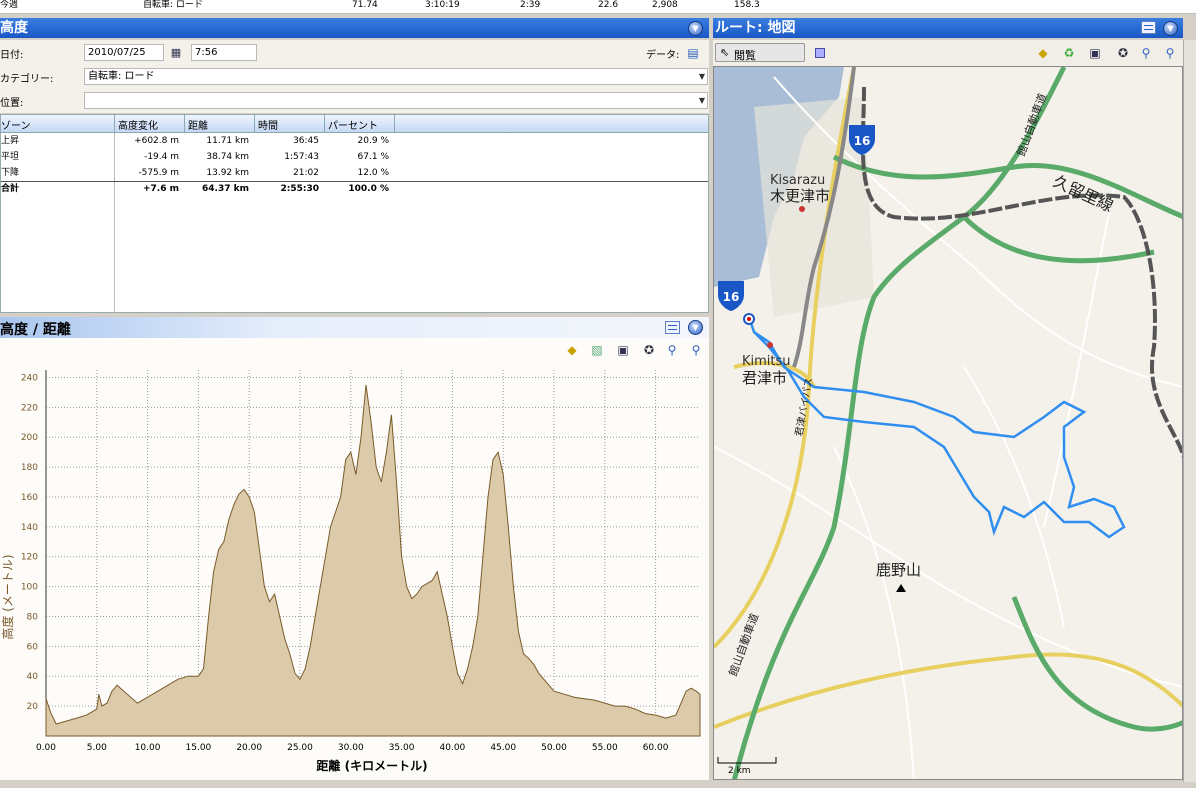 The image size is (1196, 788). Describe the element at coordinates (227, 173) in the screenshot. I see `distance-cell: 13.92 km` at that location.